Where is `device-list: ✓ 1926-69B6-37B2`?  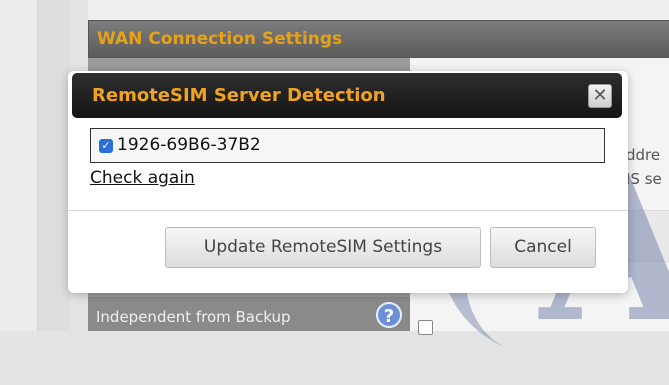
device-list: ✓ 1926-69B6-37B2 is located at coordinates (347, 145).